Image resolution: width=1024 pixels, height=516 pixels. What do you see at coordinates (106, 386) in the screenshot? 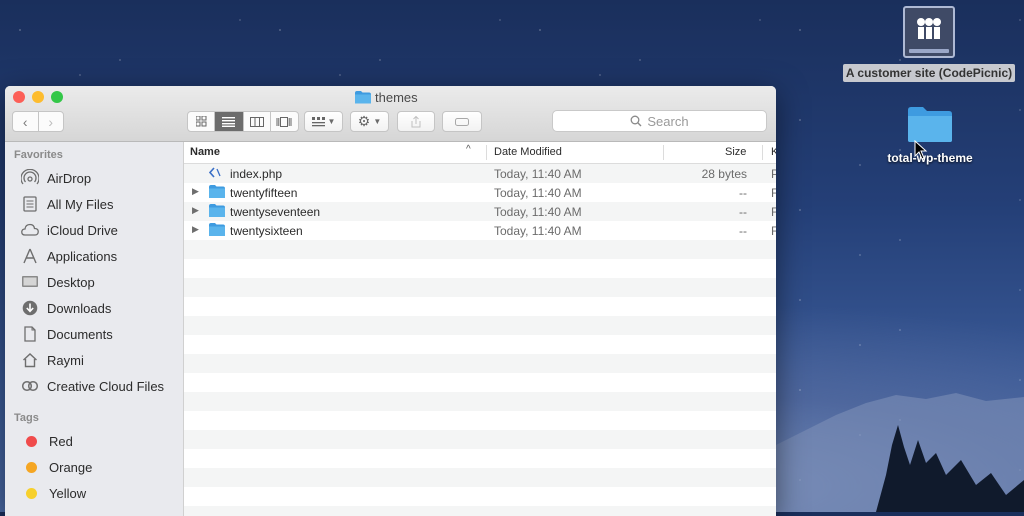
I see `sidebar-item-label: Creative Cloud Files` at bounding box center [106, 386].